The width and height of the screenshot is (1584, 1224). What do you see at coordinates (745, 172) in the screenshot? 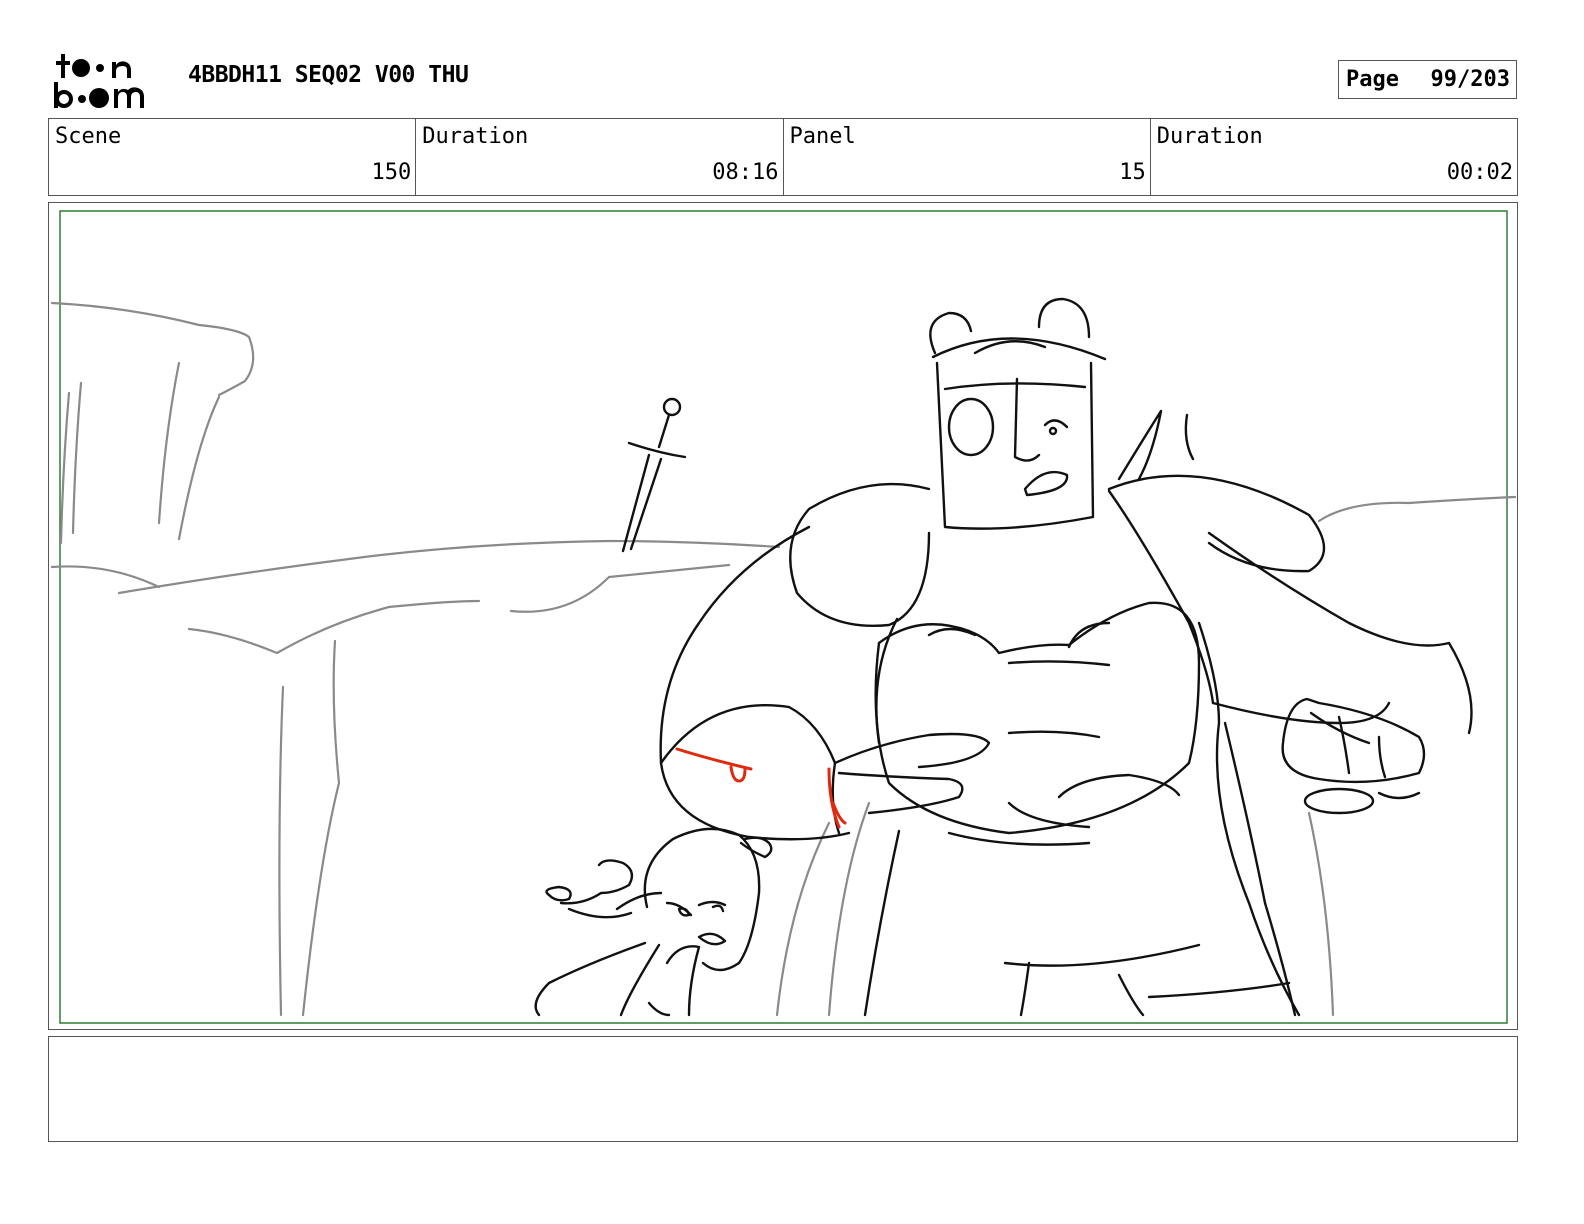
I see `scene-duration-value: 08:16` at bounding box center [745, 172].